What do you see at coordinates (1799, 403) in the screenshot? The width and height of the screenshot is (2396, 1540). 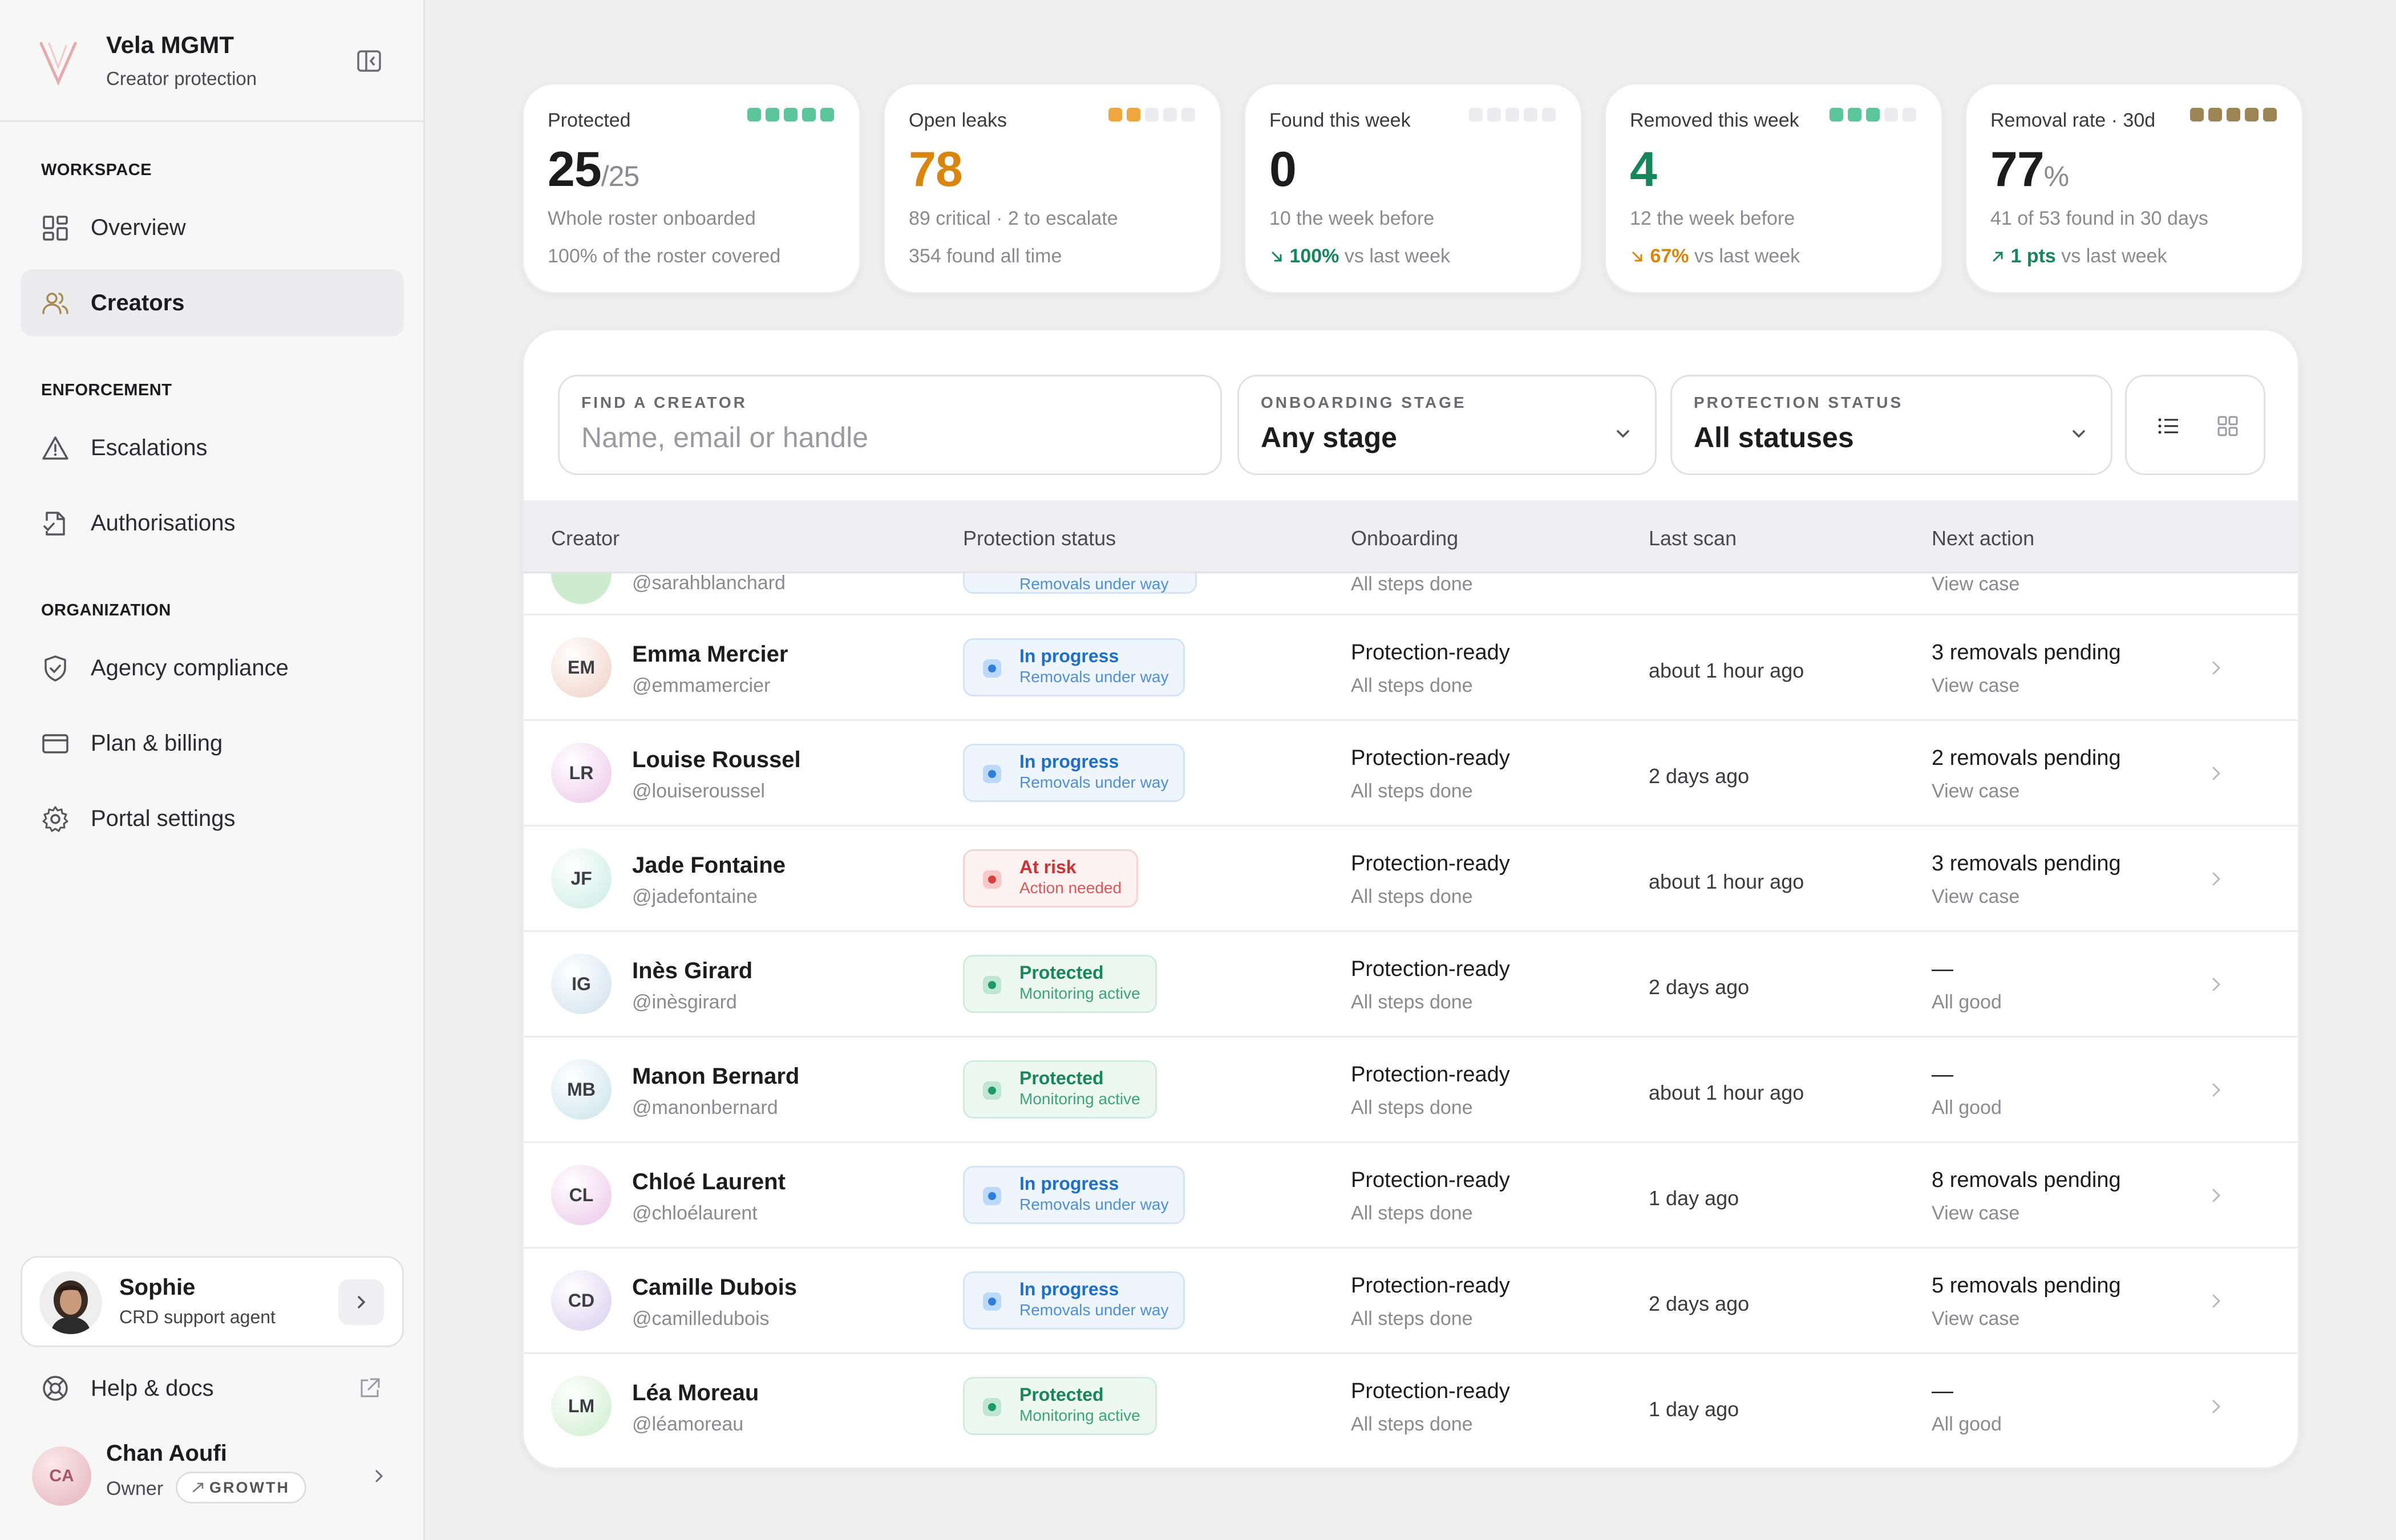 I see `status-label: PROTECTION STATUS` at bounding box center [1799, 403].